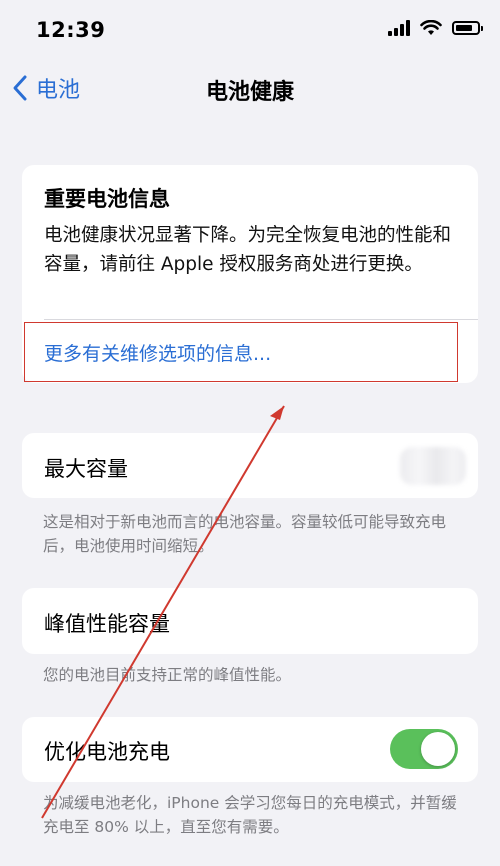 This screenshot has width=500, height=866. What do you see at coordinates (250, 749) in the screenshot?
I see `optimized-charging-row: 优化电池充电` at bounding box center [250, 749].